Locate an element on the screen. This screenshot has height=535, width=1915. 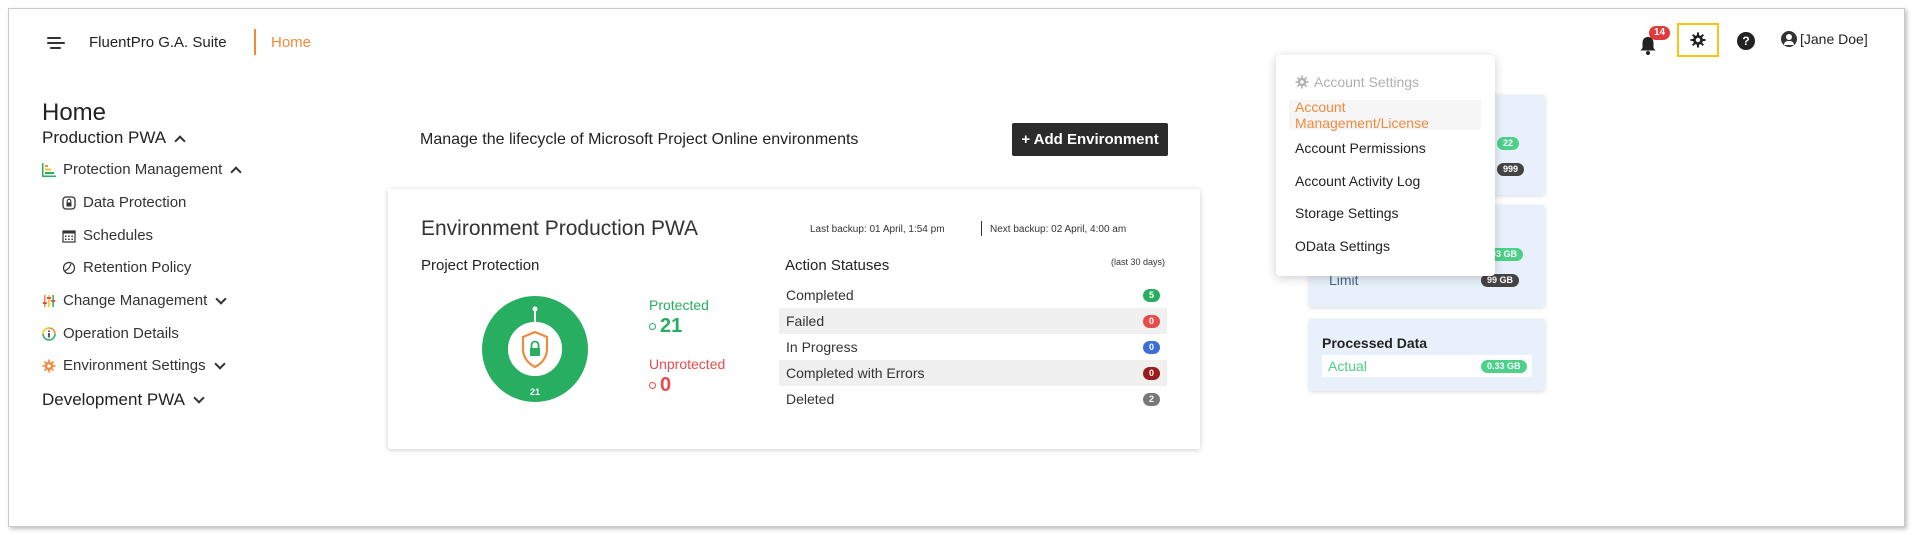
sidebar-item-development-pwa: Development PWA is located at coordinates (123, 400).